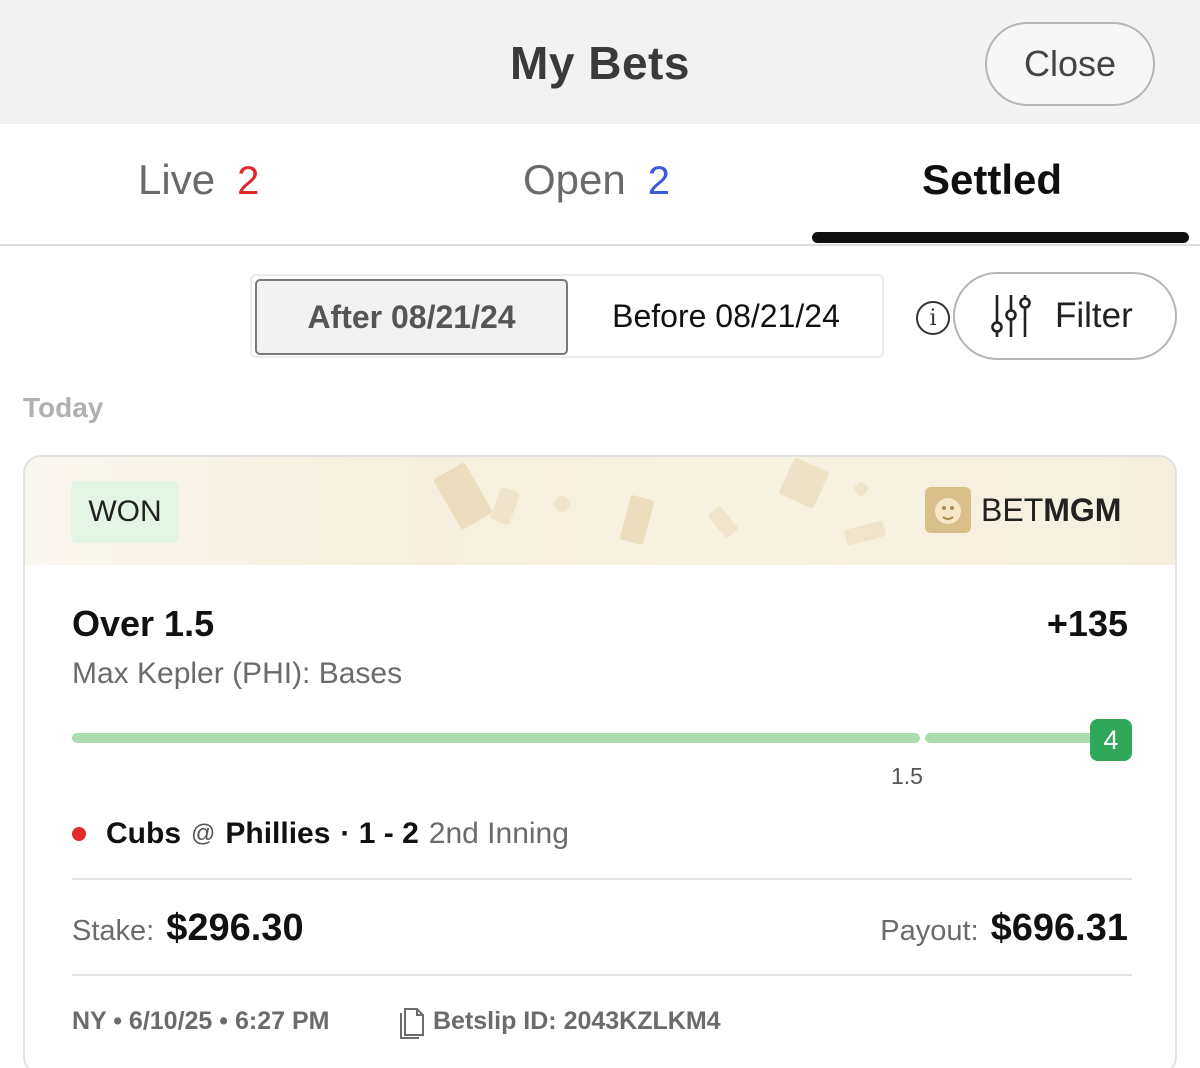 Image resolution: width=1200 pixels, height=1068 pixels. I want to click on stake-value: $296.30, so click(235, 928).